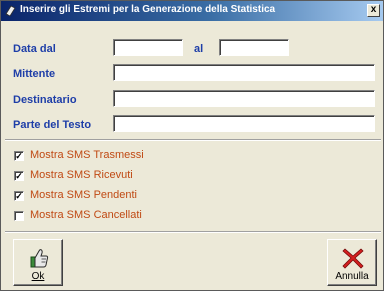  What do you see at coordinates (19, 196) in the screenshot?
I see `checkbox-pending: ✓` at bounding box center [19, 196].